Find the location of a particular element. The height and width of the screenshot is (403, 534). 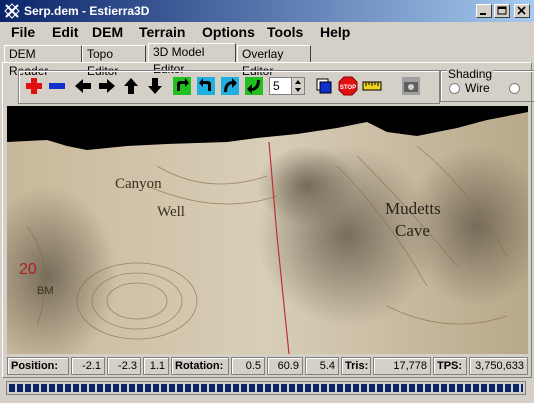

title-bar: Serp.dem - Estierra3D is located at coordinates (267, 11).